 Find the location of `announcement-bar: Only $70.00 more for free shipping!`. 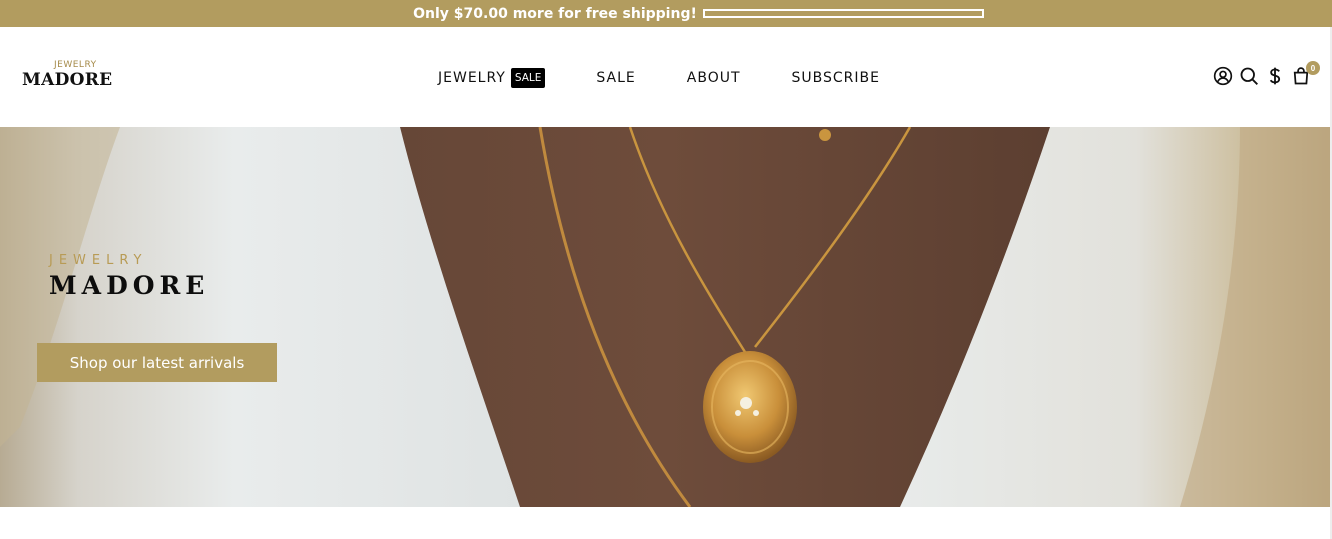

announcement-bar: Only $70.00 more for free shipping! is located at coordinates (666, 13).